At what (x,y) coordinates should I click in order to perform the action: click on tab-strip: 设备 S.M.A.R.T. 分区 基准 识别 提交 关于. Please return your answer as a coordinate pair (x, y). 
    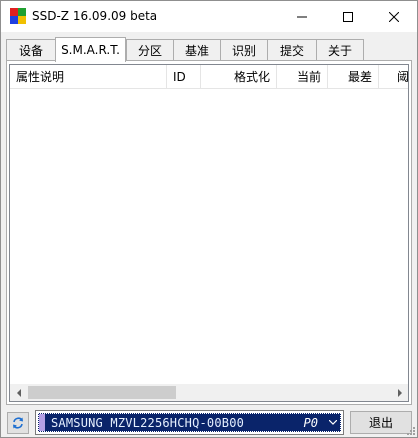
    Looking at the image, I should click on (209, 49).